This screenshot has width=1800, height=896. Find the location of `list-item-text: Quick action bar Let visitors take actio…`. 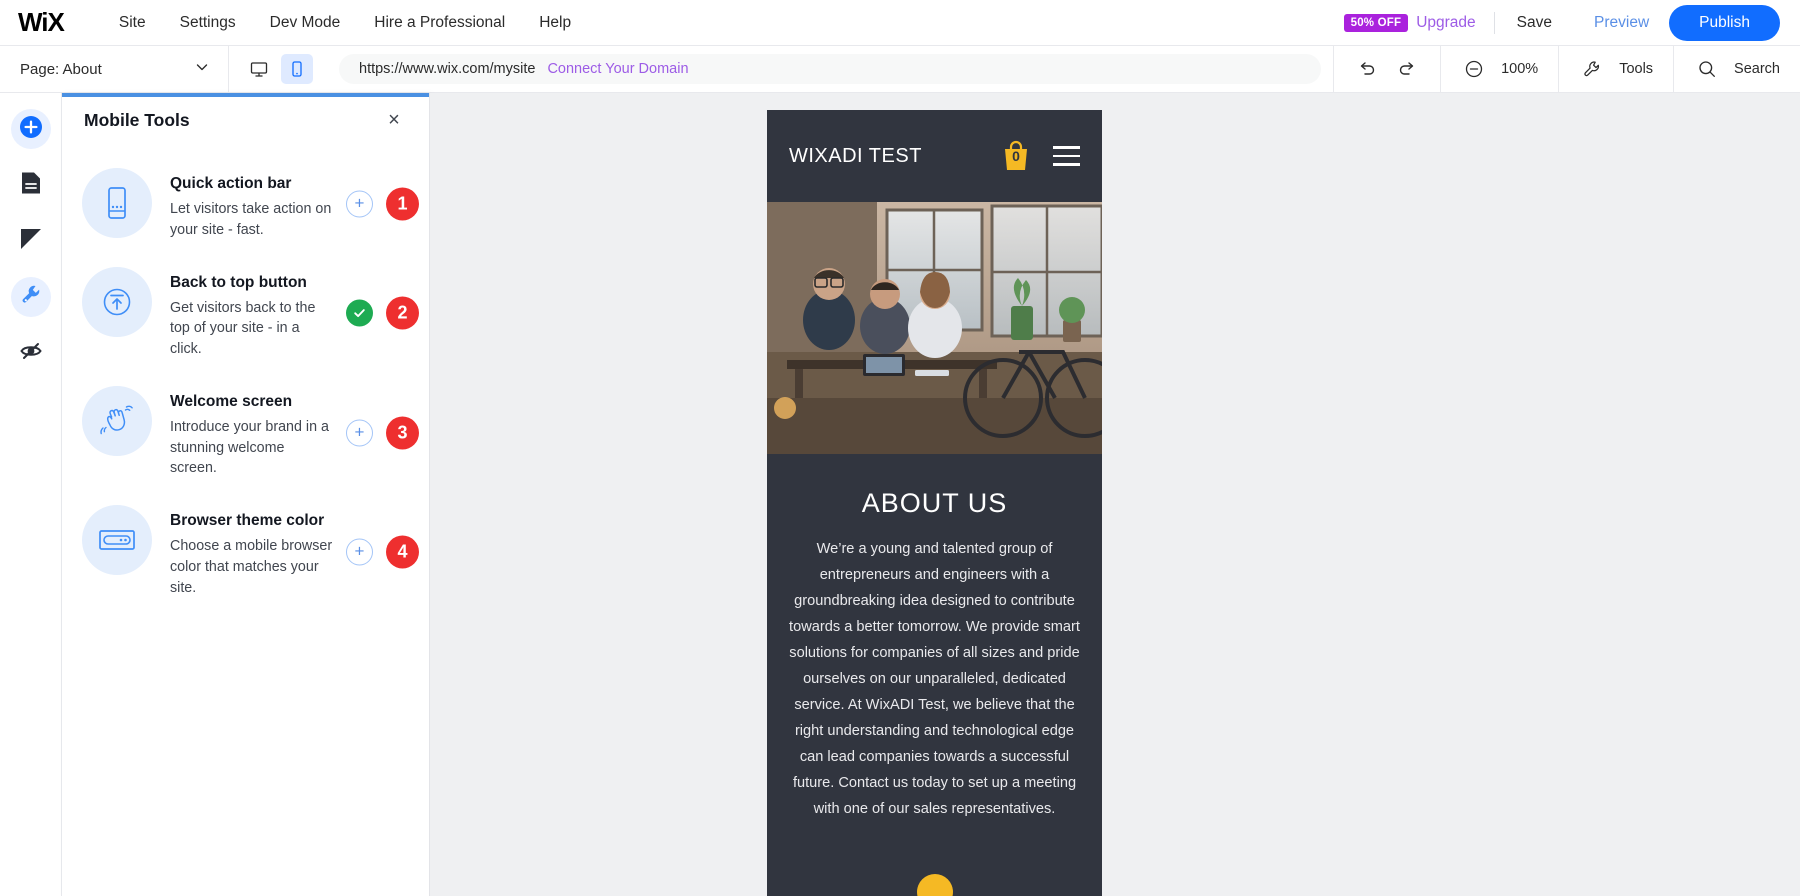

list-item-text: Quick action bar Let visitors take actio… is located at coordinates (252, 204).